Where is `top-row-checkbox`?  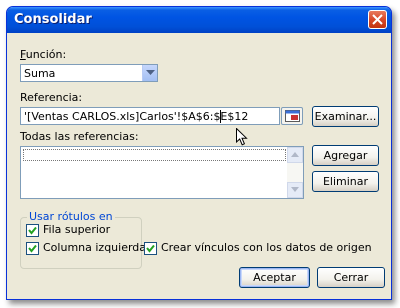
top-row-checkbox is located at coordinates (32, 230).